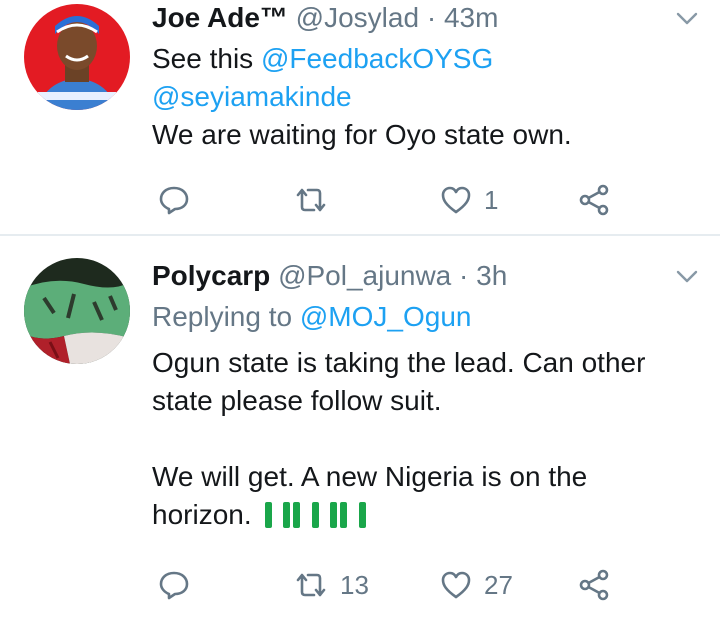  I want to click on tweet-text-line: horizon., so click(426, 515).